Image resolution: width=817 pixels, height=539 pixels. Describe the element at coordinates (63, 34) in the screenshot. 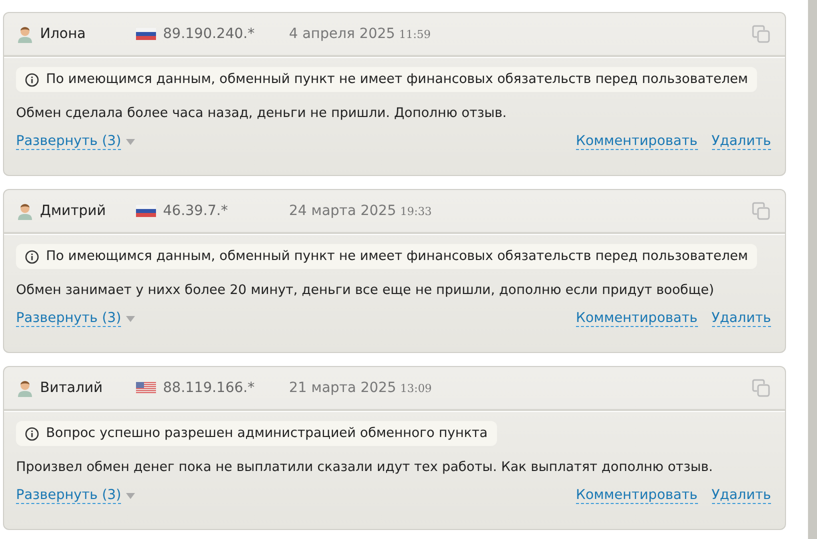

I see `author-name: Илона` at that location.